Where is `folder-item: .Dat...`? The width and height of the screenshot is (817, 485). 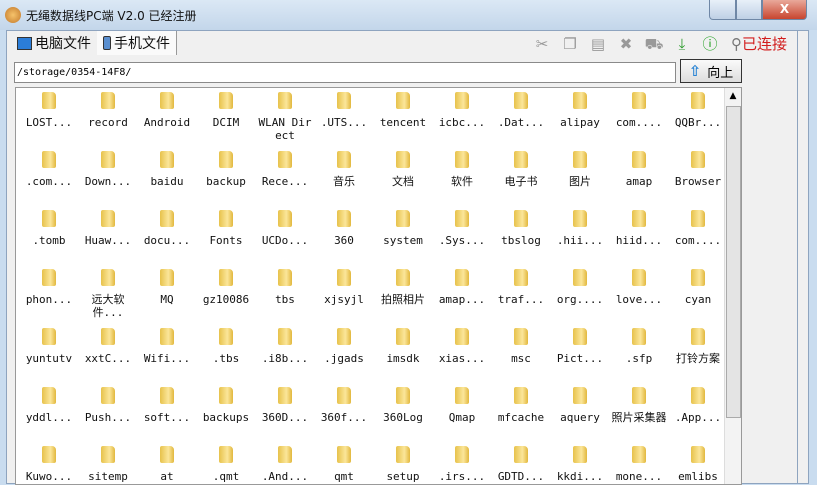 folder-item: .Dat... is located at coordinates (521, 110).